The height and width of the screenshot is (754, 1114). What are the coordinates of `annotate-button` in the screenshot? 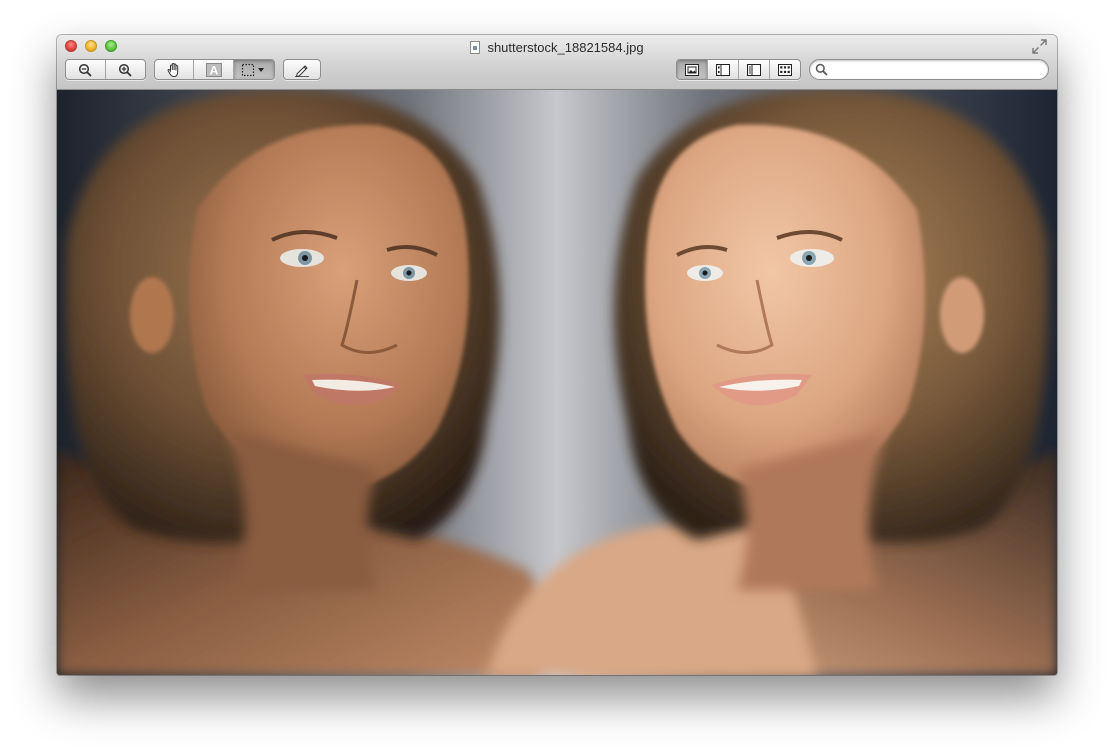 It's located at (302, 69).